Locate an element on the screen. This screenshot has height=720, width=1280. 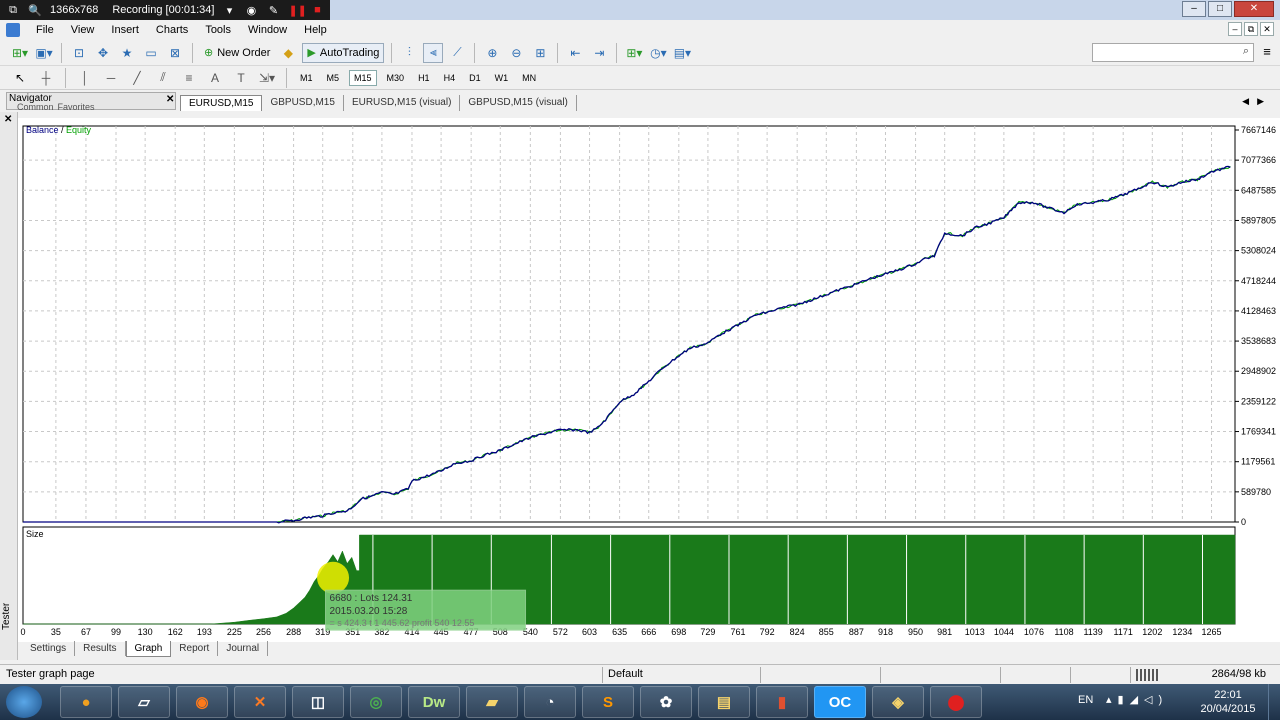
auto-scroll-icon: ⇤ is located at coordinates (575, 53).